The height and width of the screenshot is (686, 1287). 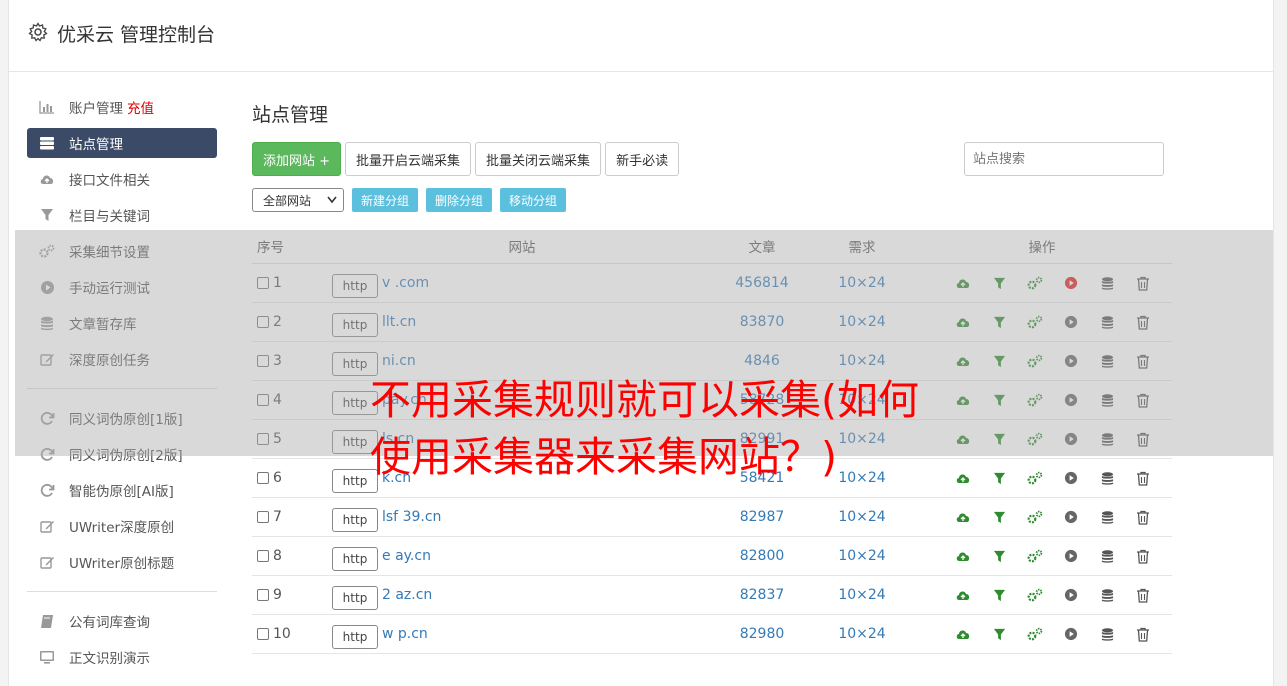 I want to click on article-count-link: 82980, so click(x=762, y=634).